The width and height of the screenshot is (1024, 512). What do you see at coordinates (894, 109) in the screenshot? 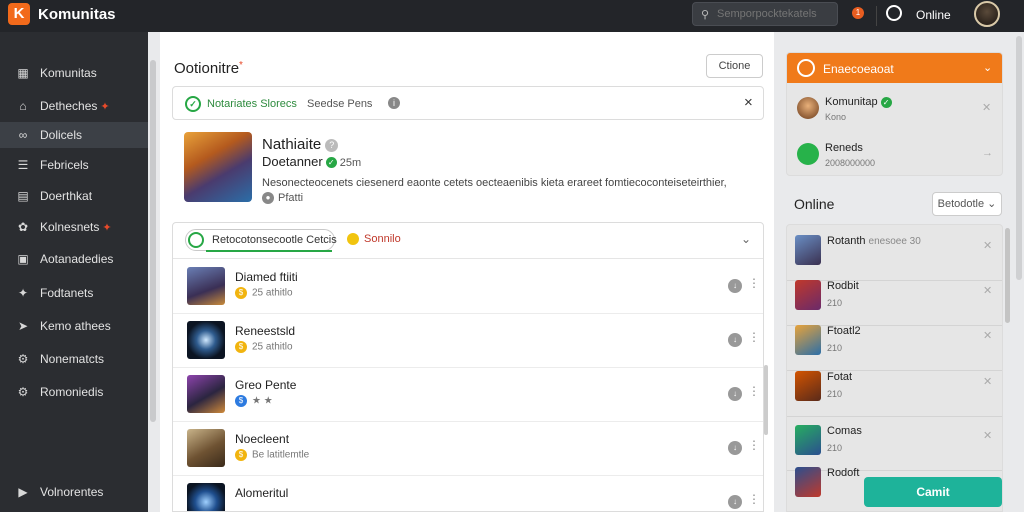
I see `friend-item: Komunitap ✓ Kono ✕` at bounding box center [894, 109].